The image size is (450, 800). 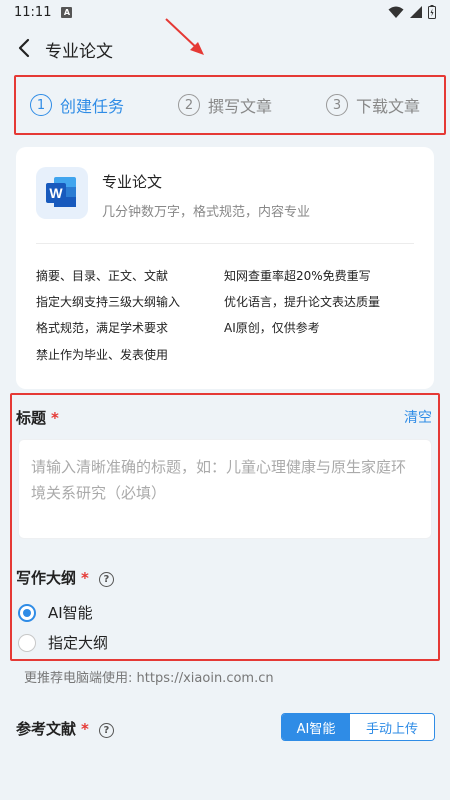 I want to click on title-label: 标题 *, so click(x=37, y=417).